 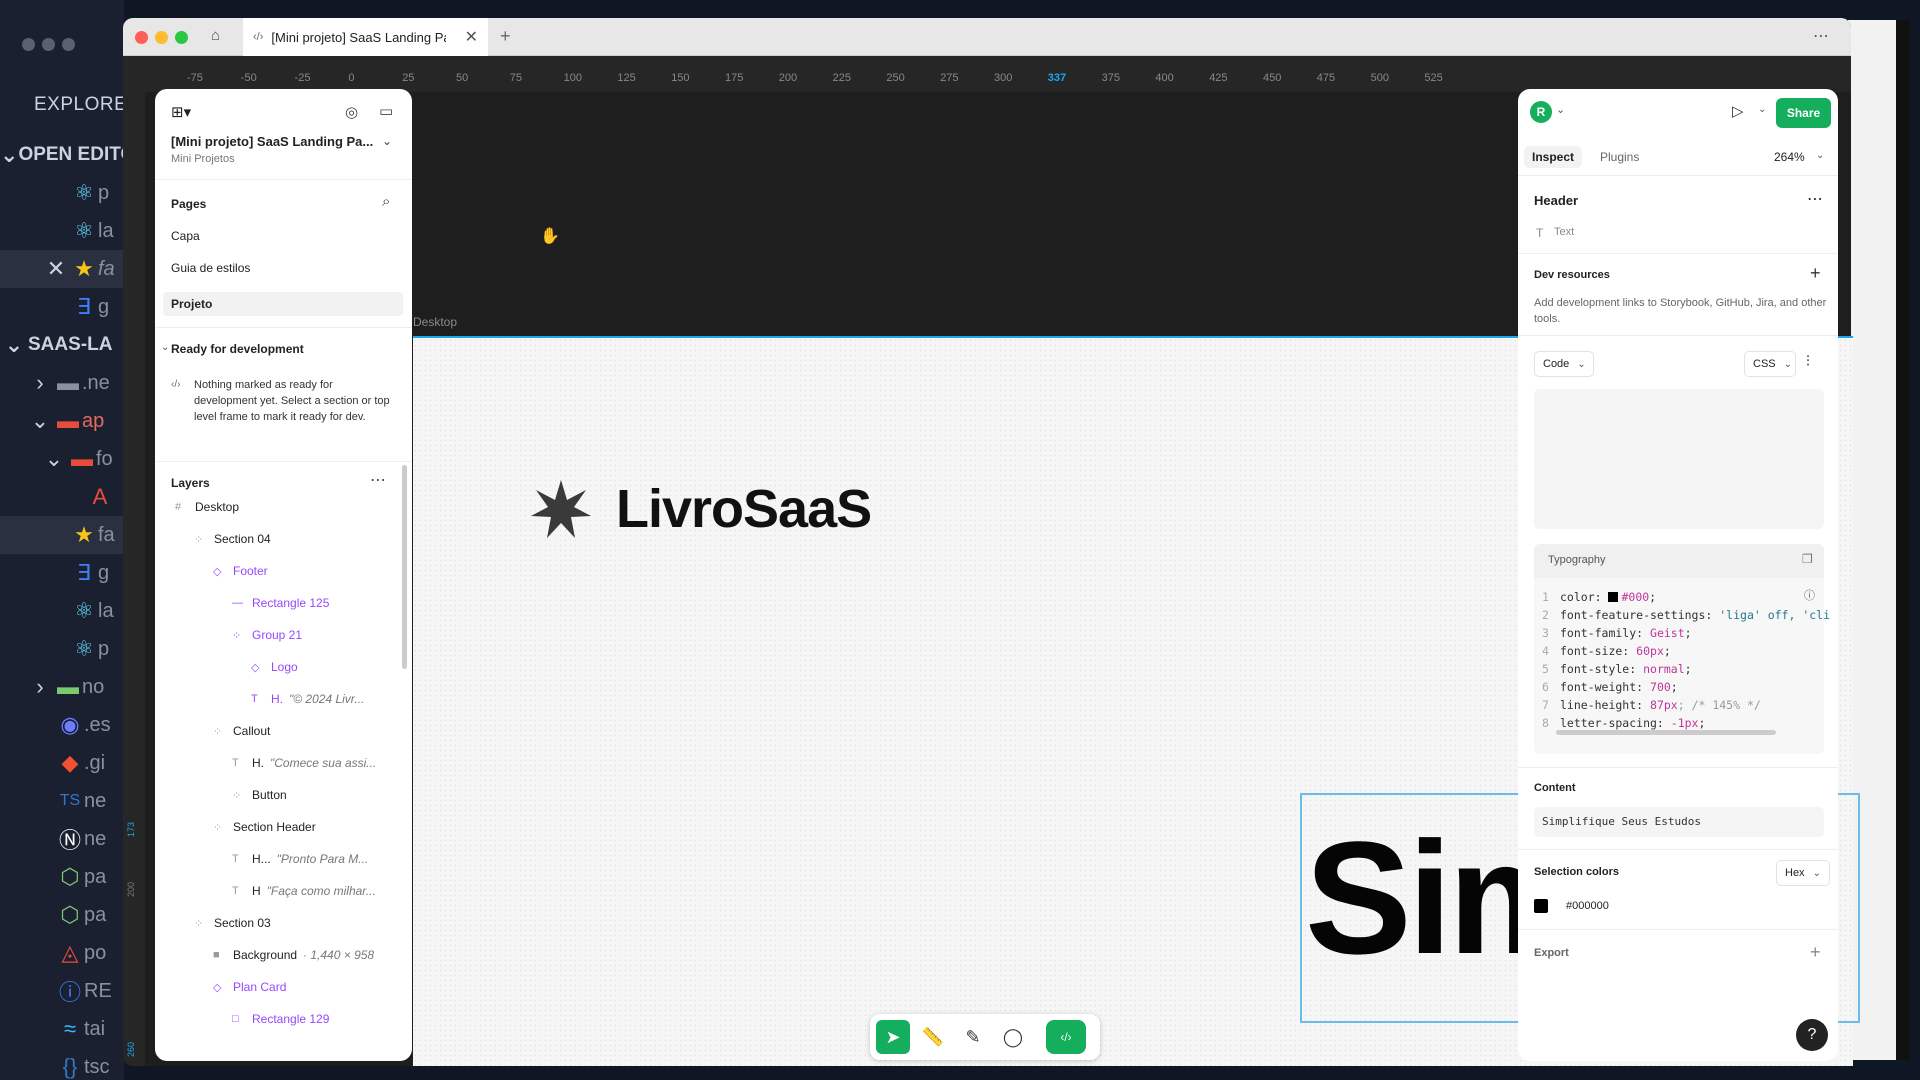 I want to click on measure-tool-button: 📏, so click(x=933, y=1037).